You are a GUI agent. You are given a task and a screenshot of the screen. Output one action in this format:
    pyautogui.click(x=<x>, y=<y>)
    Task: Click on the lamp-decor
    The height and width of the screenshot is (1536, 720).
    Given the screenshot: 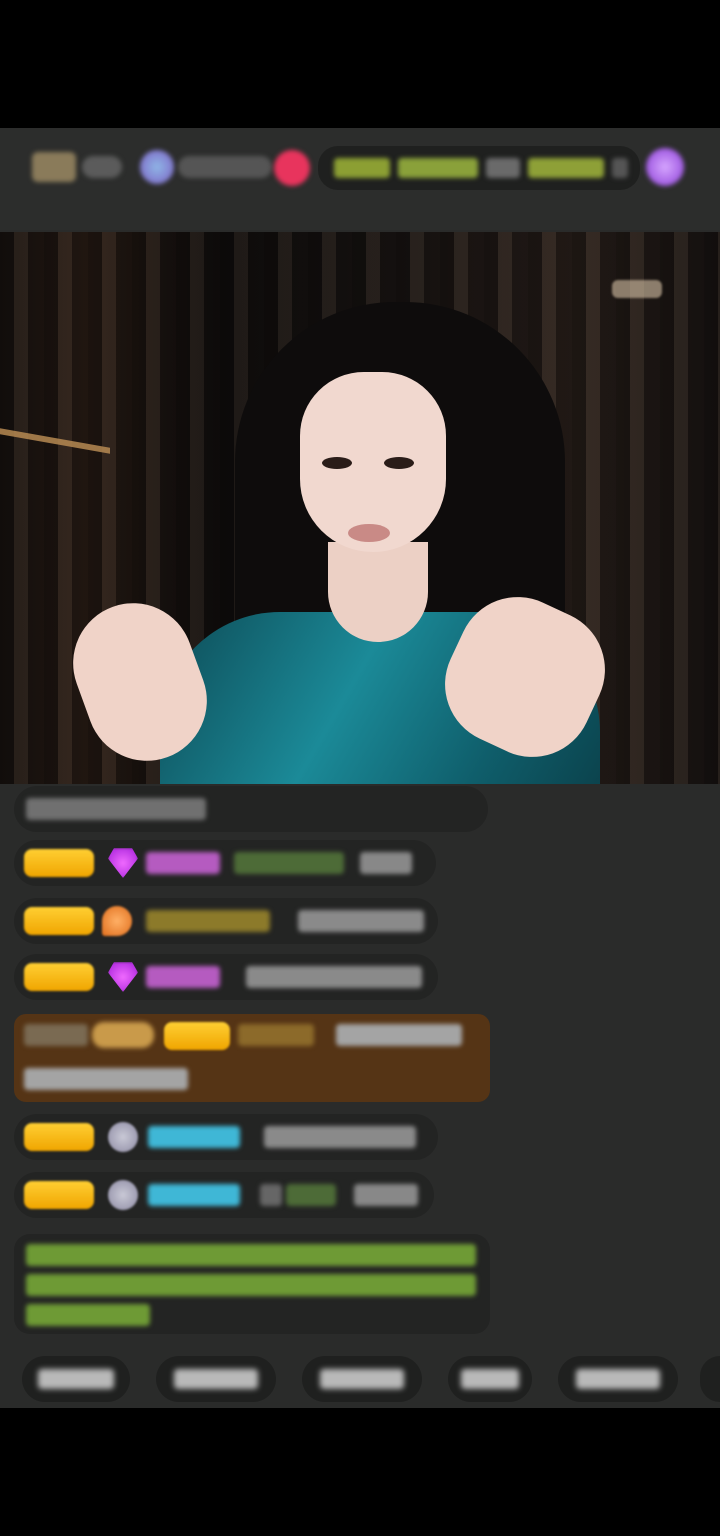 What is the action you would take?
    pyautogui.click(x=637, y=289)
    